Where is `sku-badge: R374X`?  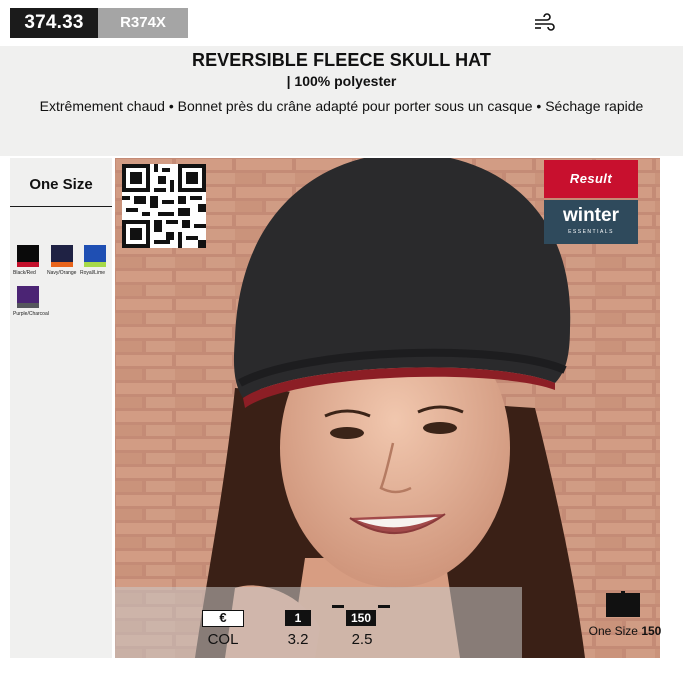
sku-badge: R374X is located at coordinates (143, 23).